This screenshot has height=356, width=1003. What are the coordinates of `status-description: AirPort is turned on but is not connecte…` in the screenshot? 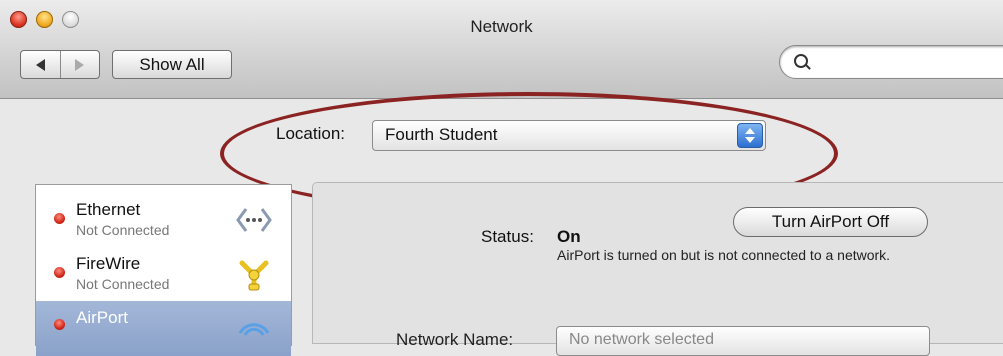 It's located at (724, 255).